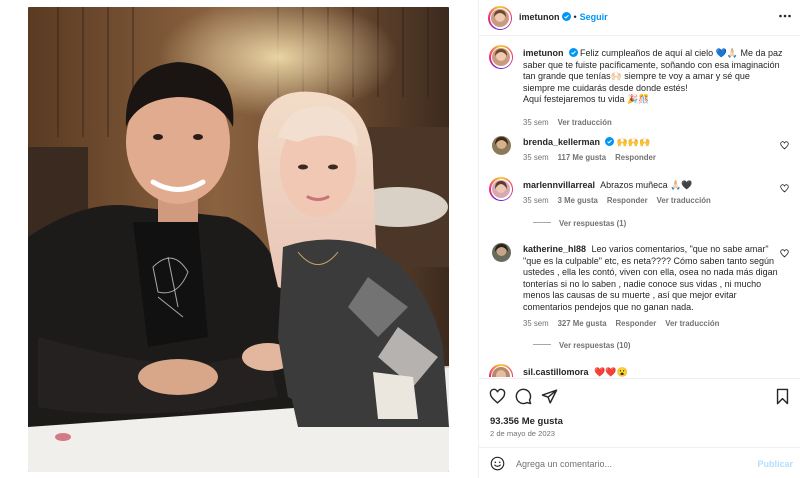 The image size is (800, 478). What do you see at coordinates (582, 323) in the screenshot?
I see `comment-likes: 327 Me gusta` at bounding box center [582, 323].